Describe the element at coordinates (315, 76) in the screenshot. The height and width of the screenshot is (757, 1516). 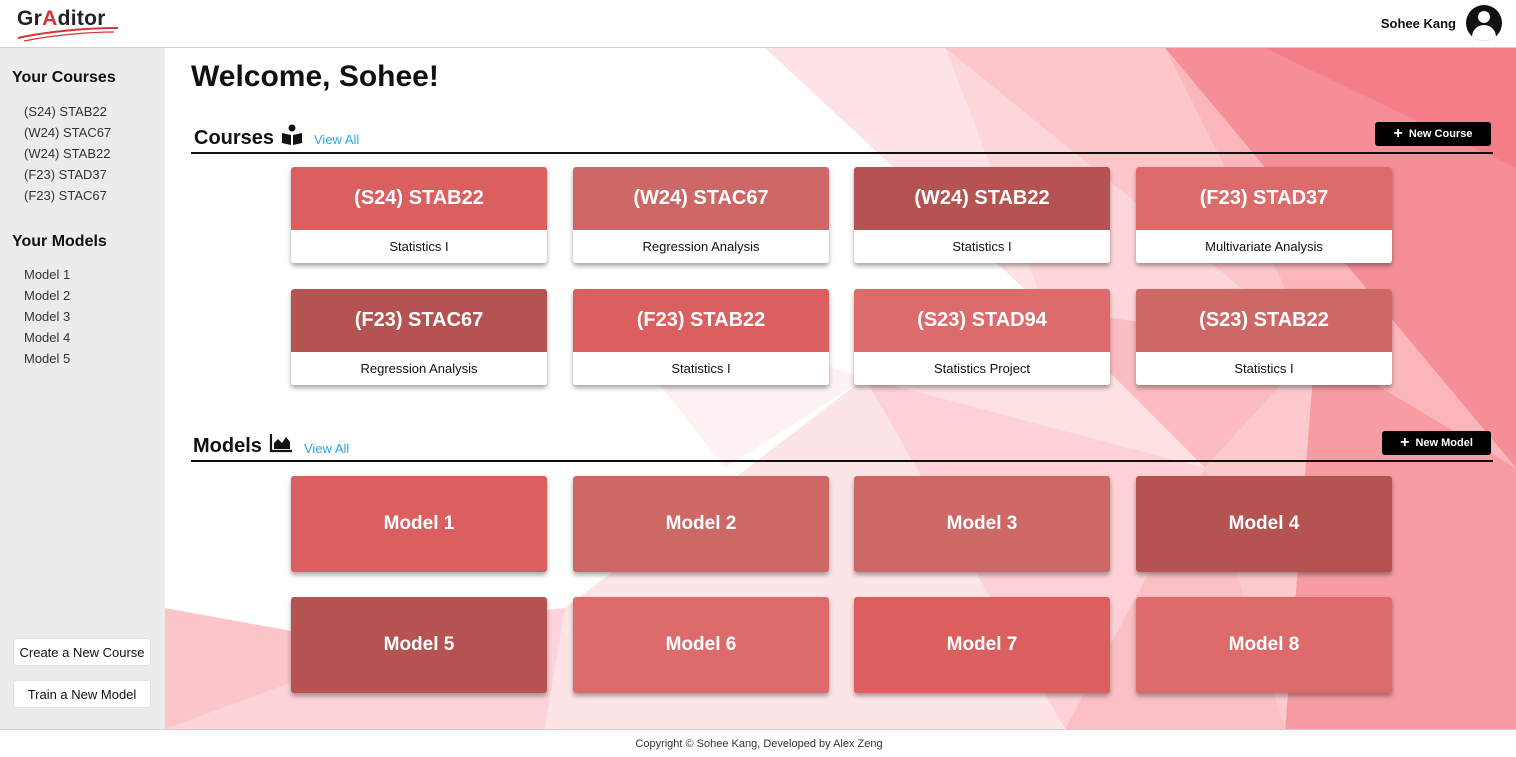
I see `page-title: Welcome, Sohee!` at that location.